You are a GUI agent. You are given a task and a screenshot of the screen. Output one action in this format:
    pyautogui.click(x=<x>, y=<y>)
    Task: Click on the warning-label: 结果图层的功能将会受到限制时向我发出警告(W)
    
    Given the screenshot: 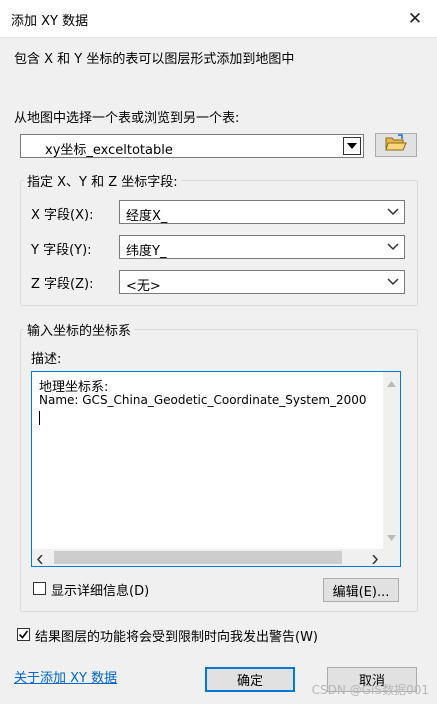 What is the action you would take?
    pyautogui.click(x=176, y=637)
    